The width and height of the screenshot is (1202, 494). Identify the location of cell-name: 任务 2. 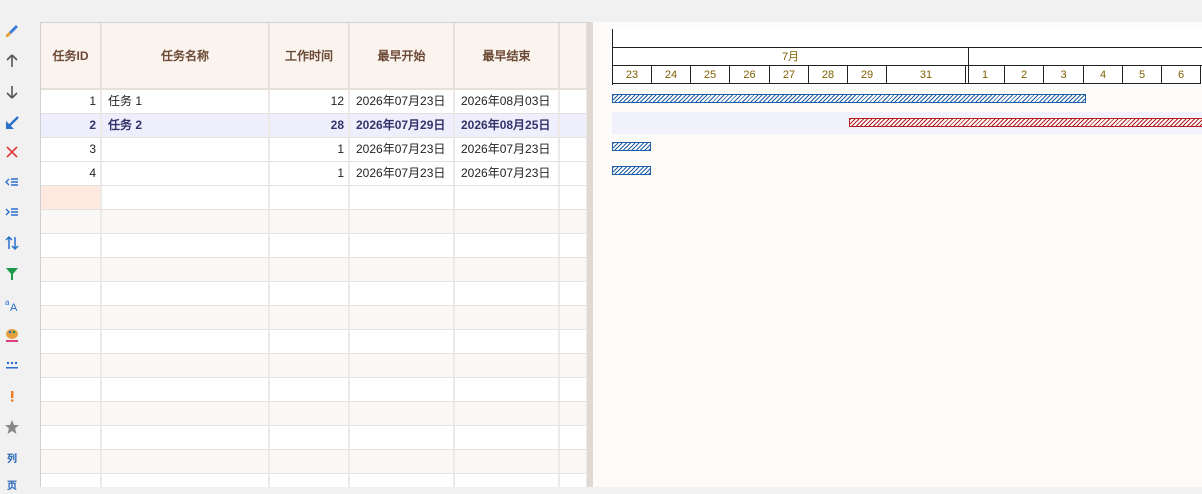
(186, 126).